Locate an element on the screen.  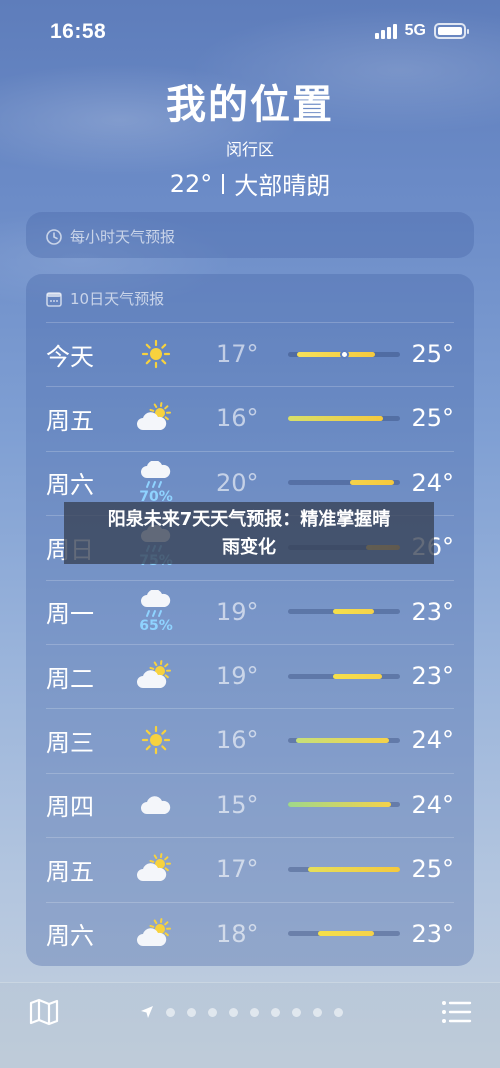
battery-icon is located at coordinates (451, 31).